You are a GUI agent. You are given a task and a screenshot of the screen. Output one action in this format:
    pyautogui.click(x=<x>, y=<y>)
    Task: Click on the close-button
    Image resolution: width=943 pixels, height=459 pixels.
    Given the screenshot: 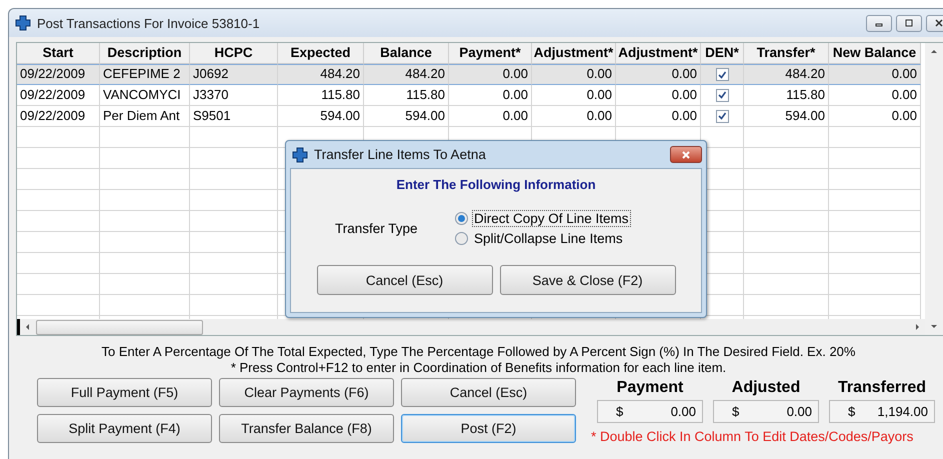 What is the action you would take?
    pyautogui.click(x=686, y=154)
    